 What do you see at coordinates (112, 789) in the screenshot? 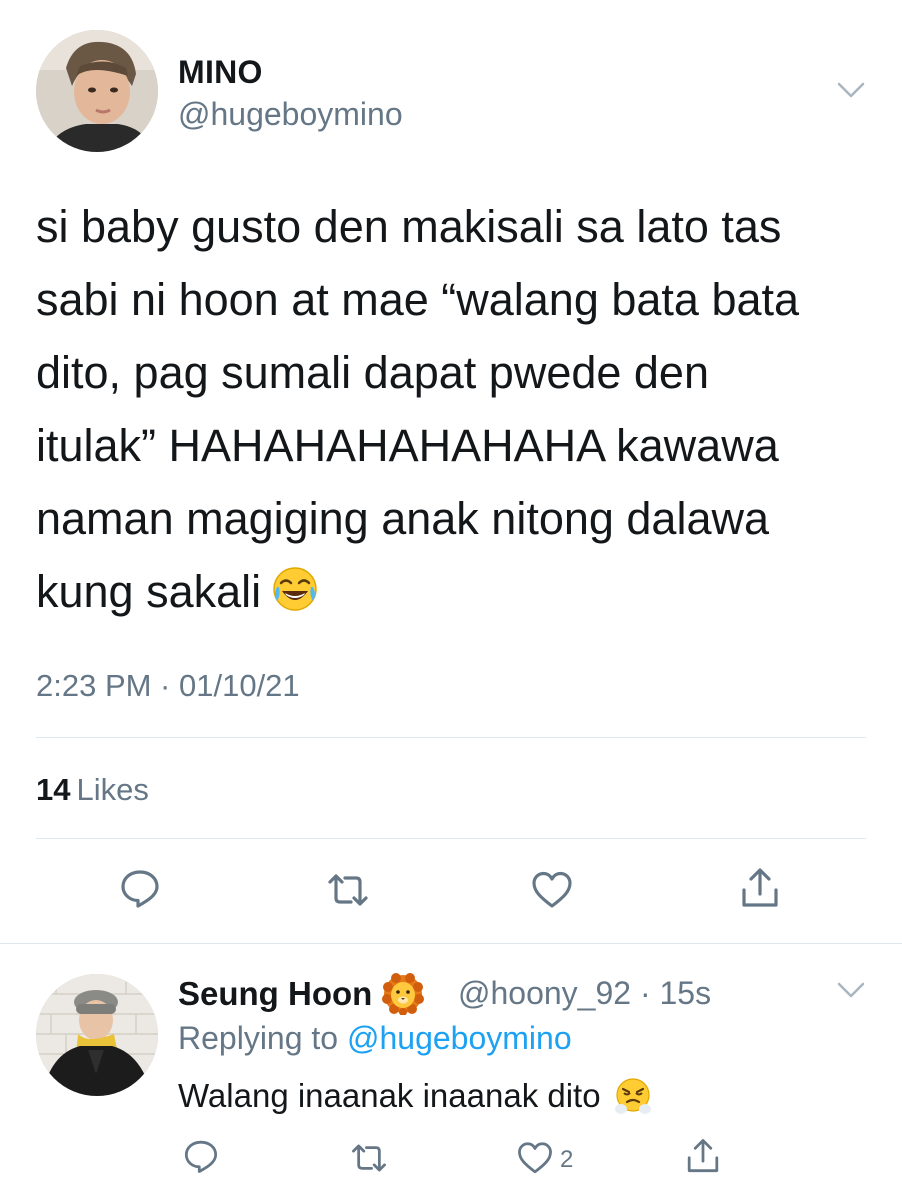
I see `likes-label: Likes` at bounding box center [112, 789].